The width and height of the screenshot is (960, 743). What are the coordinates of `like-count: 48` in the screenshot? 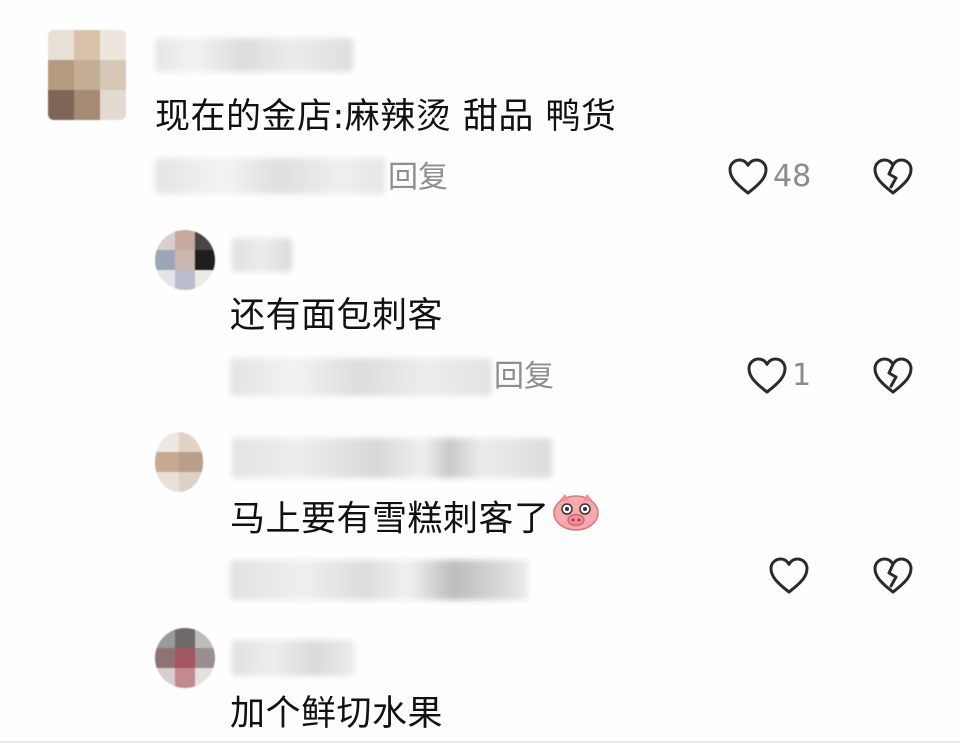 It's located at (792, 176).